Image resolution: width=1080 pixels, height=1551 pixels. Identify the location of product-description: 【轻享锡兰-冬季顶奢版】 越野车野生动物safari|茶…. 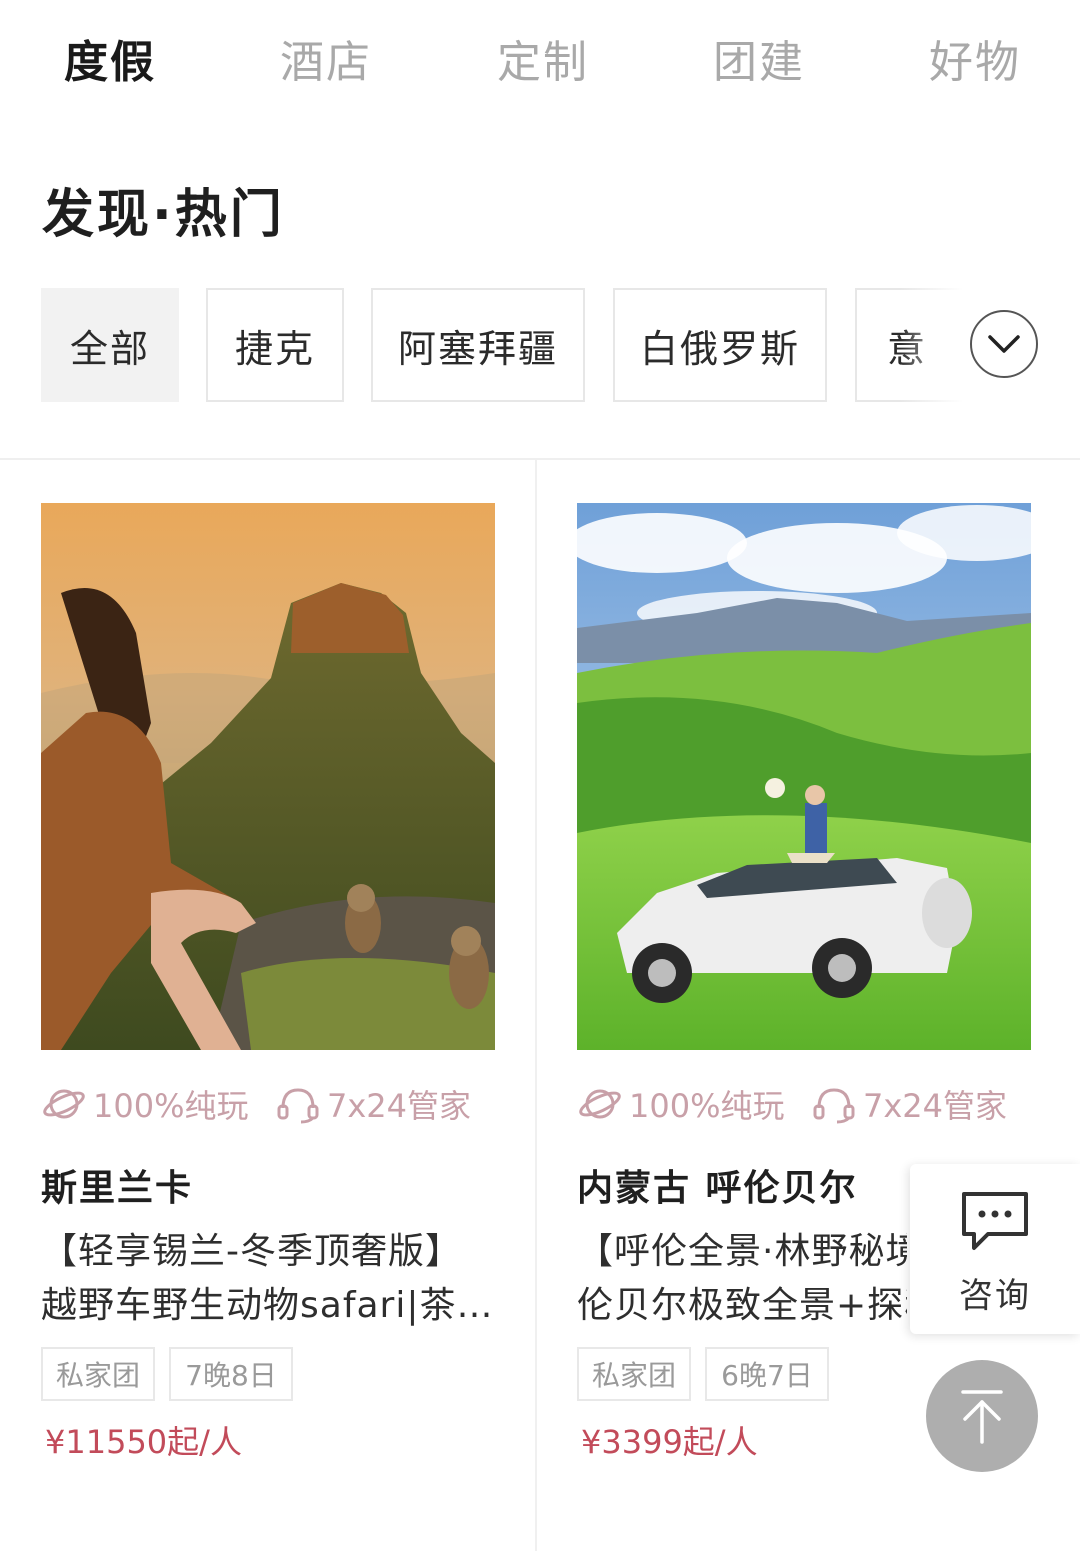
(270, 1279).